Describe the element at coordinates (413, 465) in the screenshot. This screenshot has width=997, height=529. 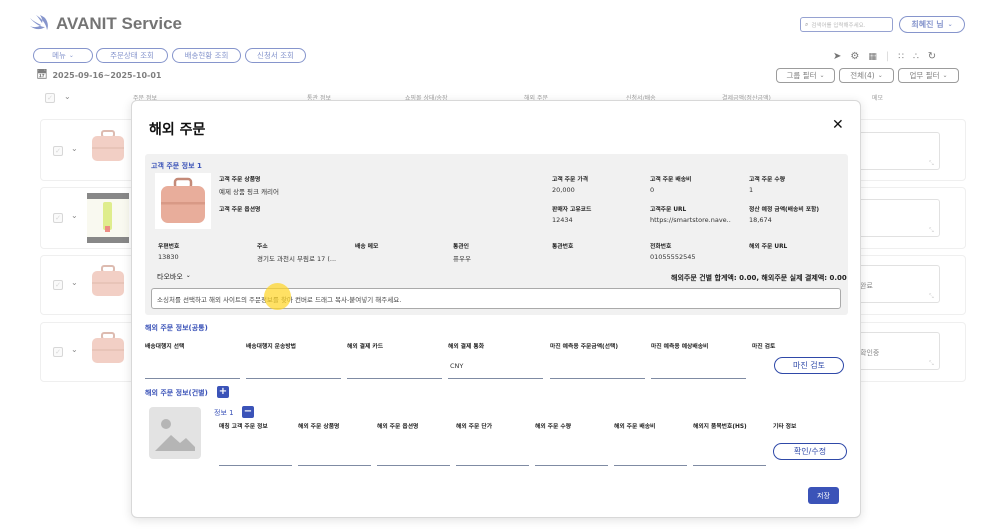
I see `item-option-input` at that location.